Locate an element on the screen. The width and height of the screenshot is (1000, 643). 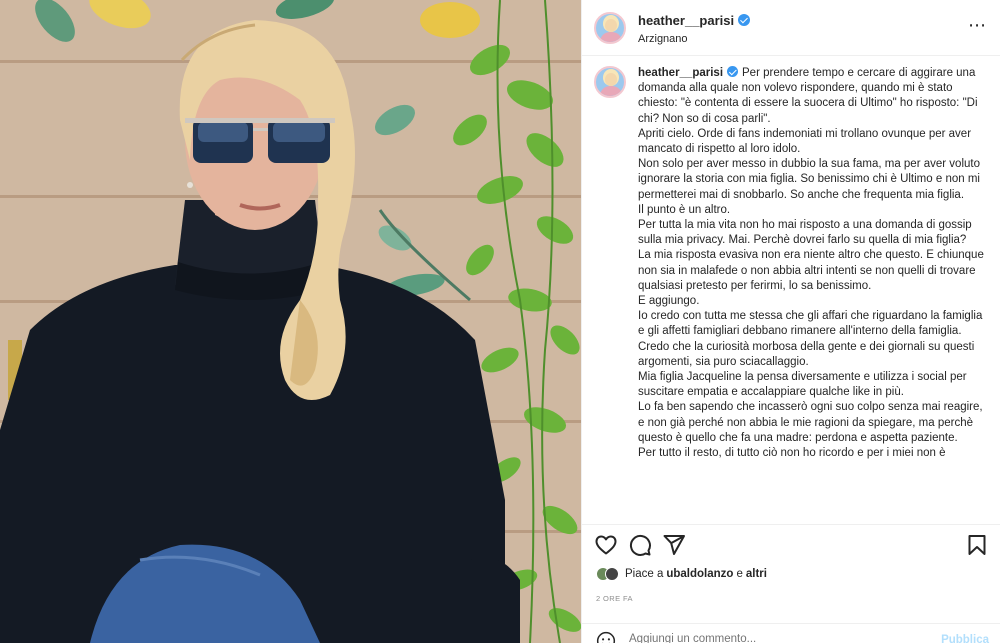
heart-icon is located at coordinates (606, 545).